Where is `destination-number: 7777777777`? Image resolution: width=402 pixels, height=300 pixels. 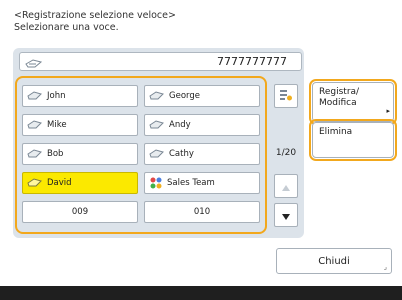
destination-number: 7777777777 is located at coordinates (252, 61).